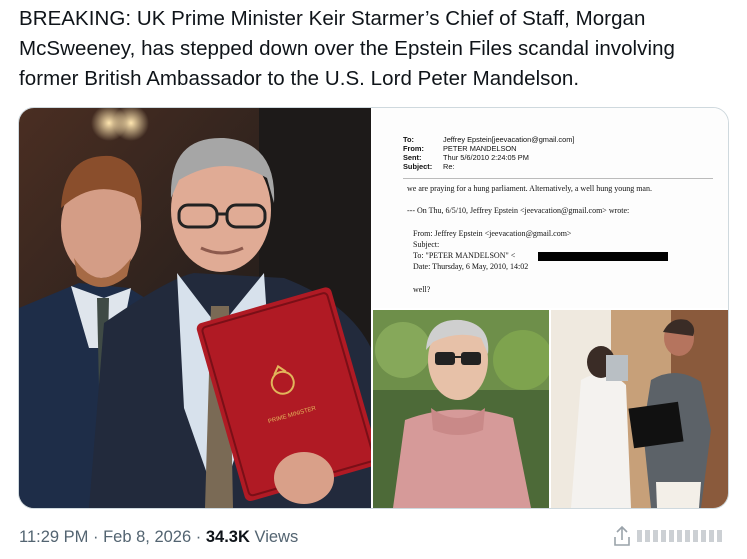  Describe the element at coordinates (422, 289) in the screenshot. I see `email-line-7: well?` at that location.